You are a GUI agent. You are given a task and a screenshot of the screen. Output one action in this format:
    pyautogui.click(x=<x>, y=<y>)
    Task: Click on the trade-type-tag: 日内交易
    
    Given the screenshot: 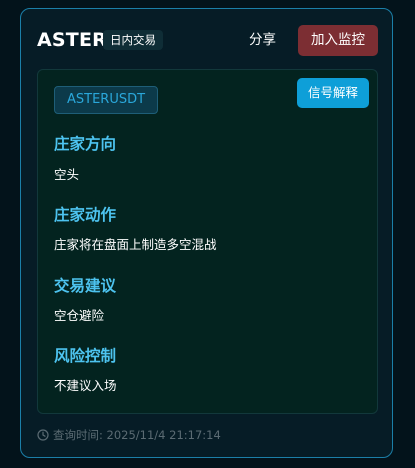 What is the action you would take?
    pyautogui.click(x=133, y=40)
    